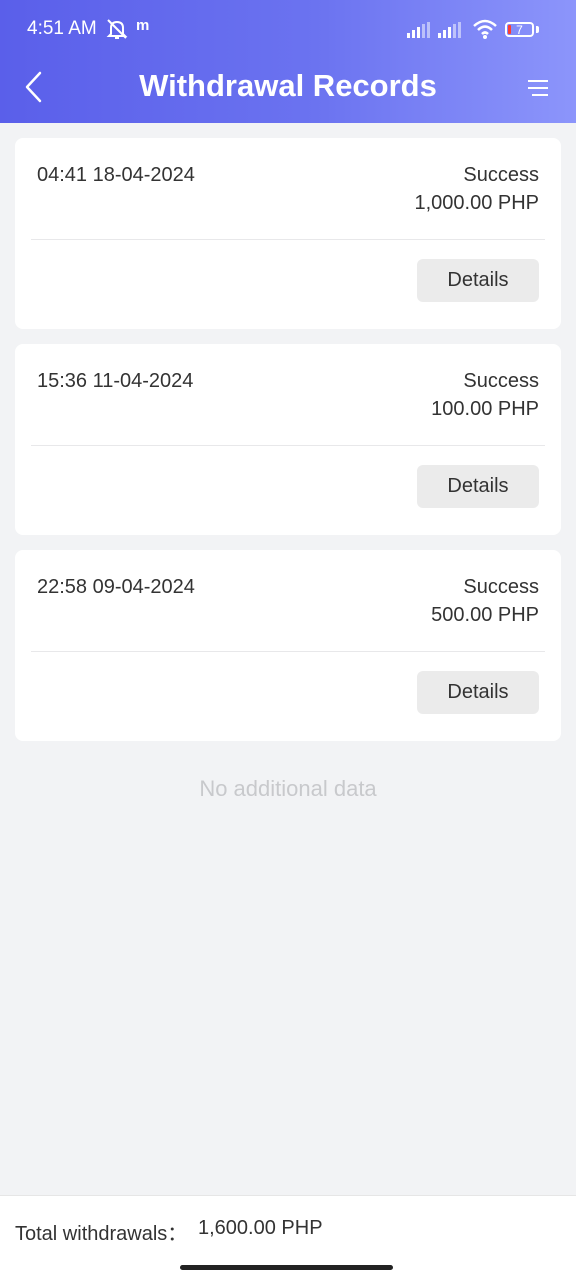  What do you see at coordinates (288, 31) in the screenshot?
I see `status-bar: 4:51 AM m 7` at bounding box center [288, 31].